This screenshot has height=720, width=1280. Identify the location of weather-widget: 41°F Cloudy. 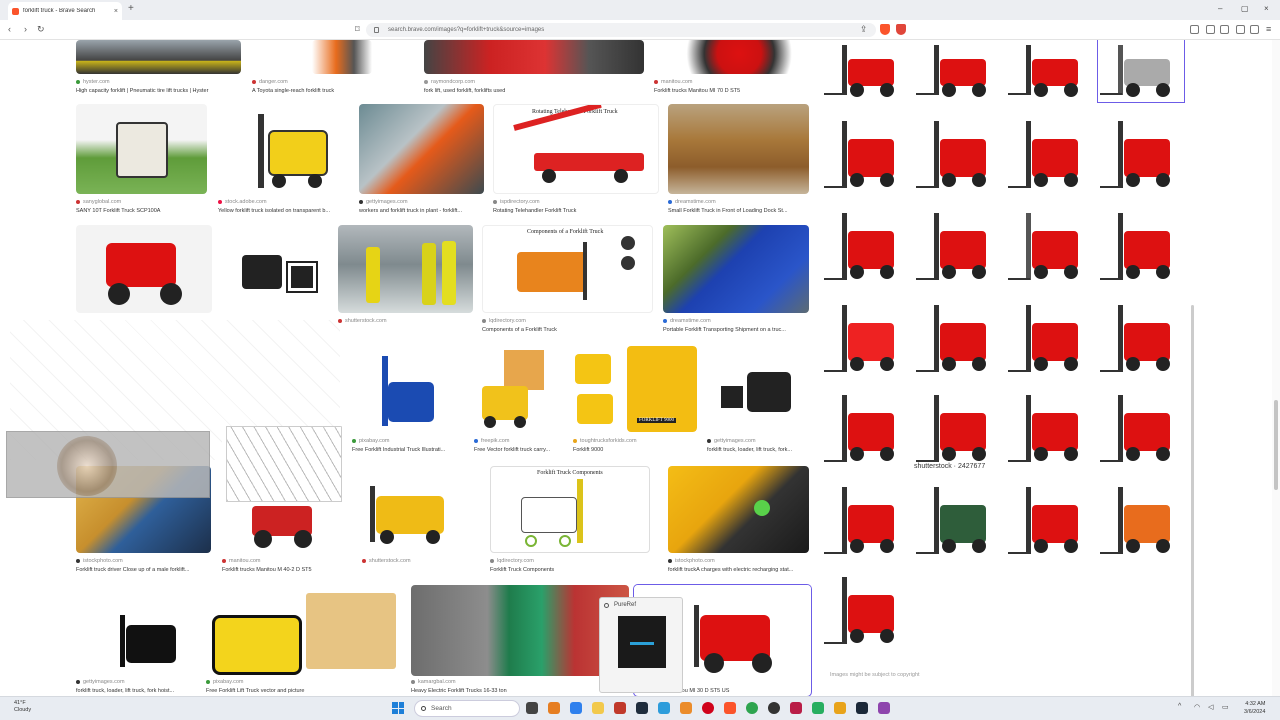
(22, 707).